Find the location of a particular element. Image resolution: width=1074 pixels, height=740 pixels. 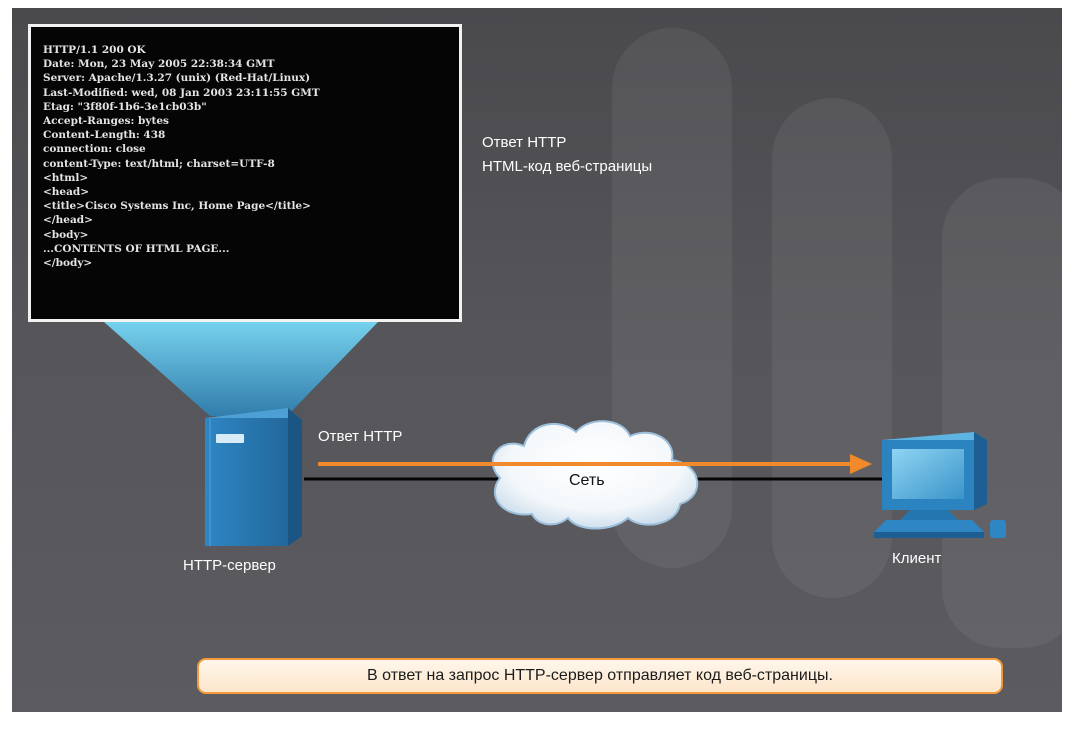

http-server-icon is located at coordinates (253, 477).